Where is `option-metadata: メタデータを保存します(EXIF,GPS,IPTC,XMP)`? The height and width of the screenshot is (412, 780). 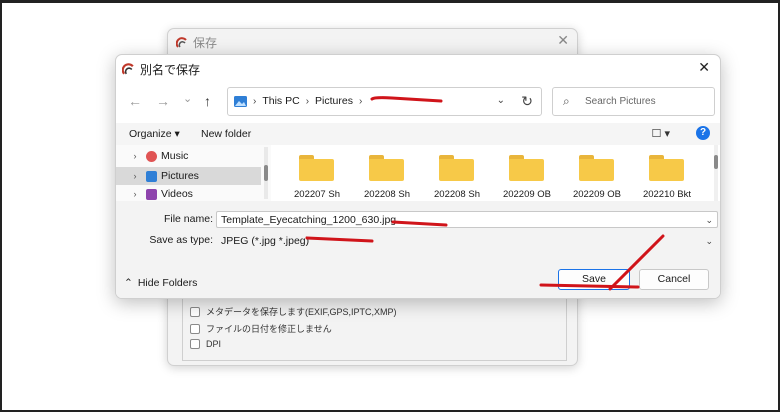
option-metadata: メタデータを保存します(EXIF,GPS,IPTC,XMP) is located at coordinates (293, 311).